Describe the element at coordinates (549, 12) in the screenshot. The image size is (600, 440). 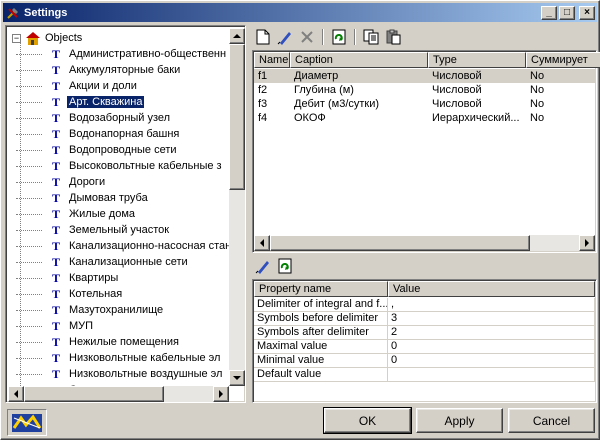
I see `minimize-button: _` at that location.